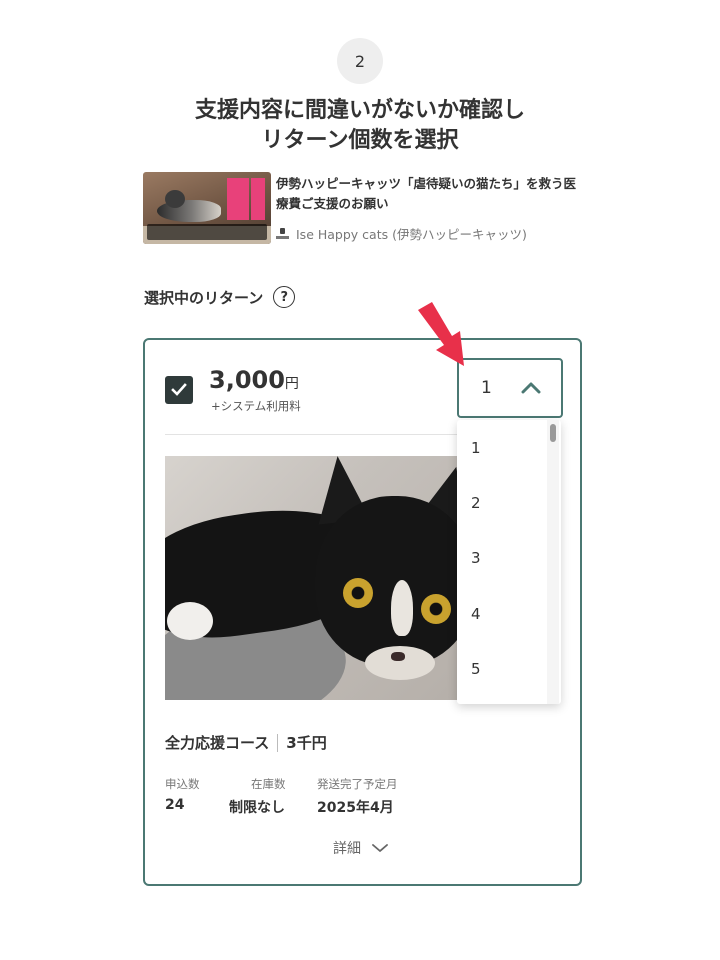 The width and height of the screenshot is (720, 960). I want to click on applications-label: 申込数, so click(182, 784).